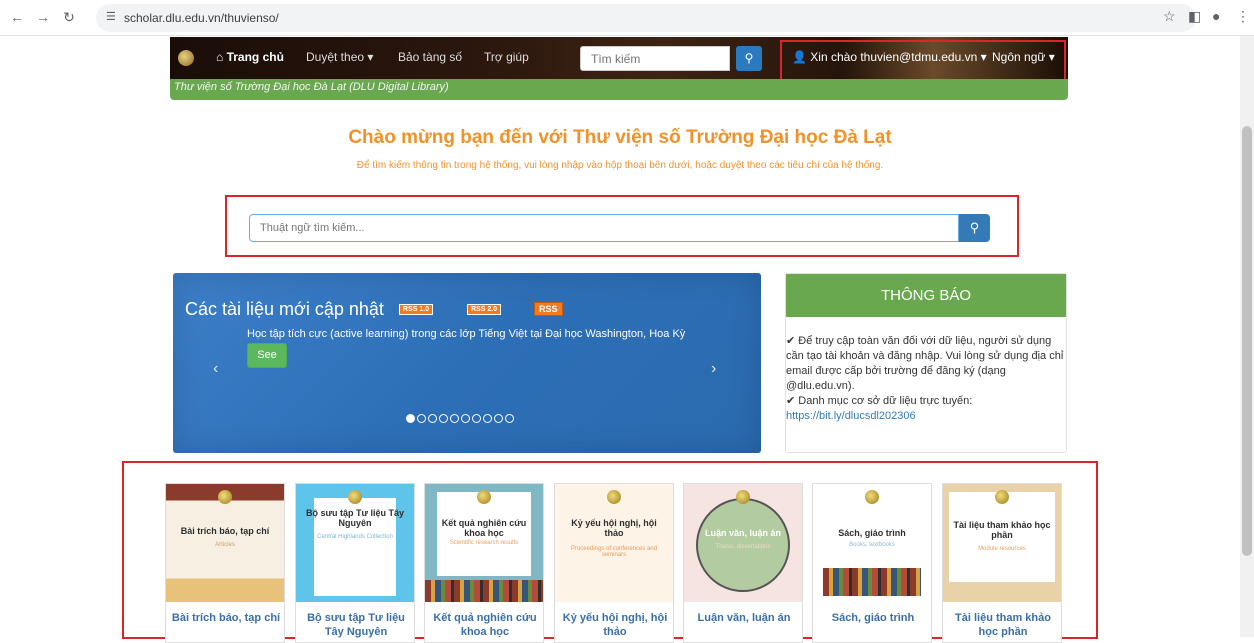  What do you see at coordinates (370, 57) in the screenshot?
I see `caret-down-icon: ▾` at bounding box center [370, 57].